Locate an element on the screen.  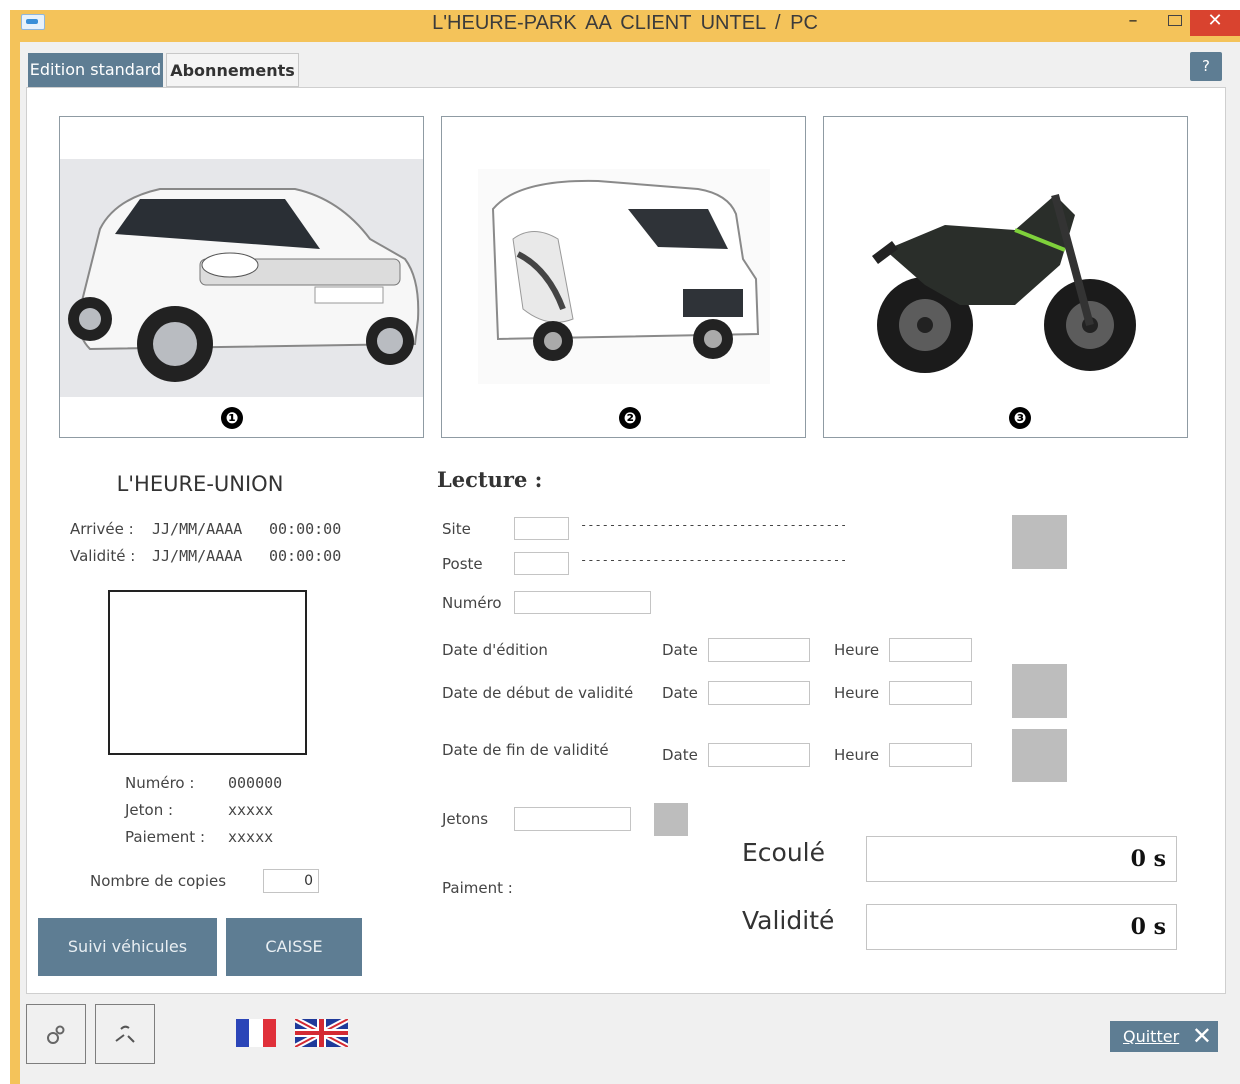
minimize-button: – is located at coordinates (1133, 23).